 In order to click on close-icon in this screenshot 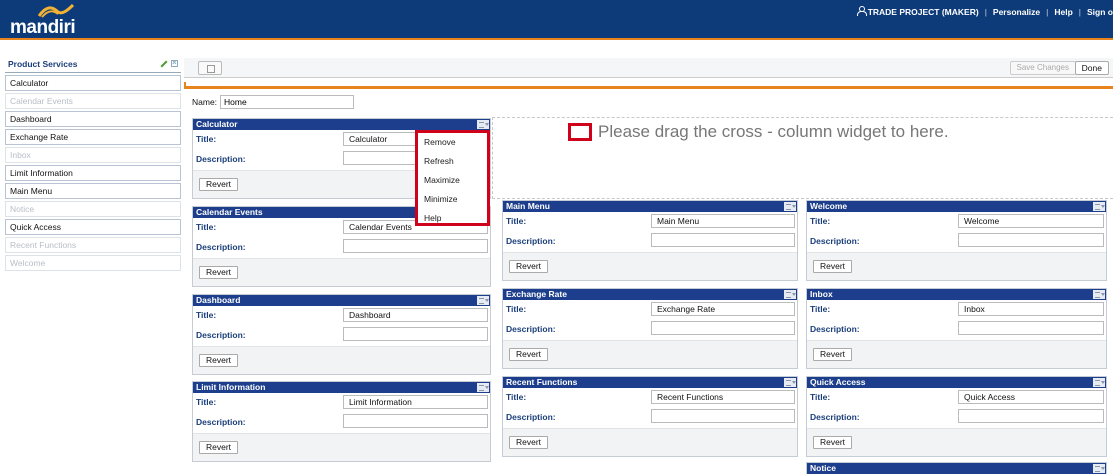, I will do `click(174, 62)`.